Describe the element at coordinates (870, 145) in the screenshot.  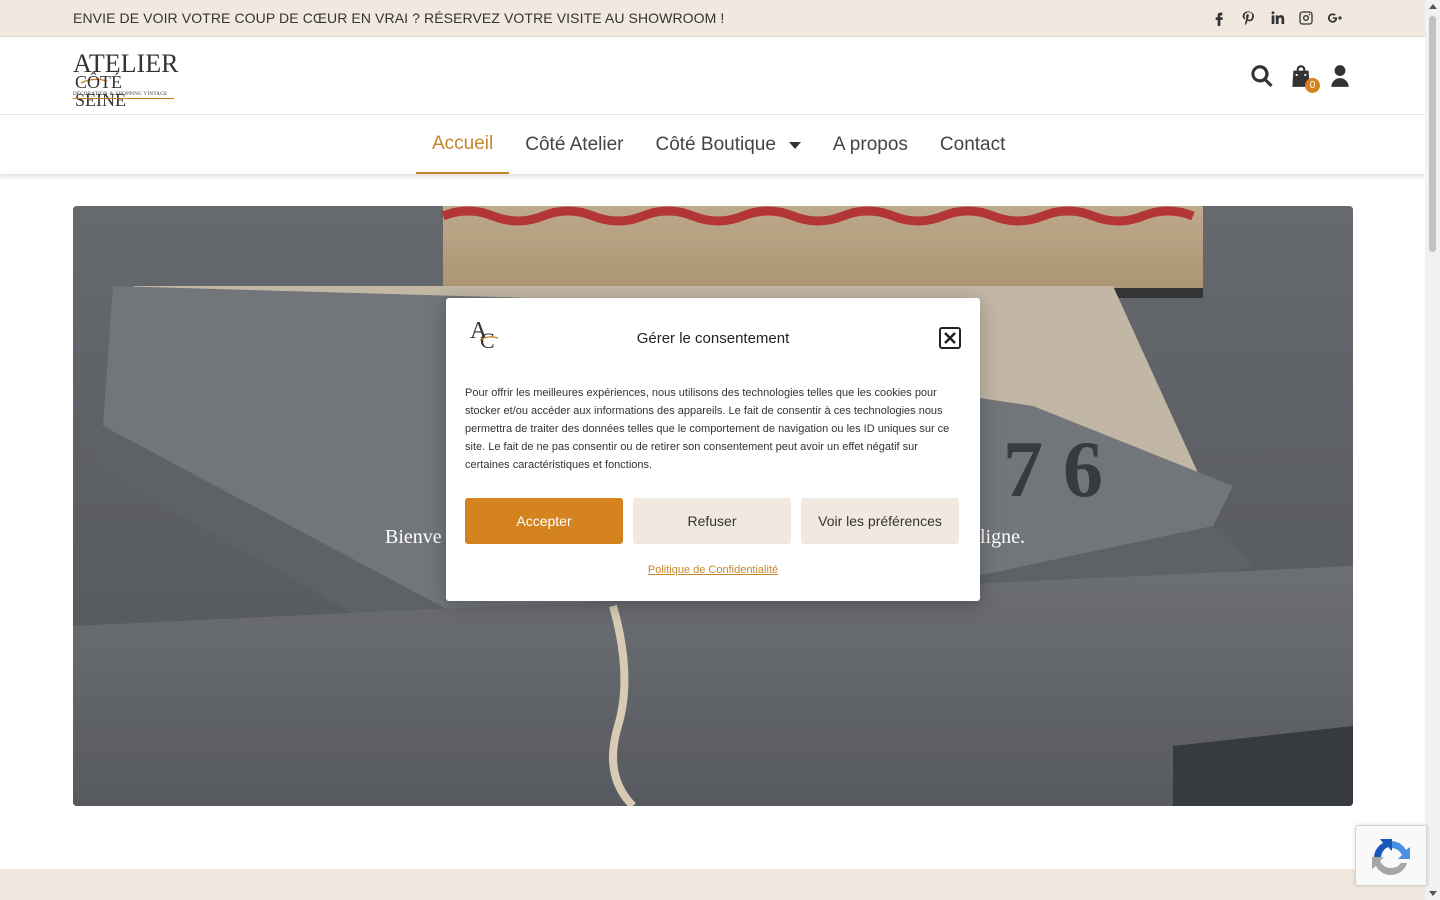
I see `nav-item-a-propos: A propos` at that location.